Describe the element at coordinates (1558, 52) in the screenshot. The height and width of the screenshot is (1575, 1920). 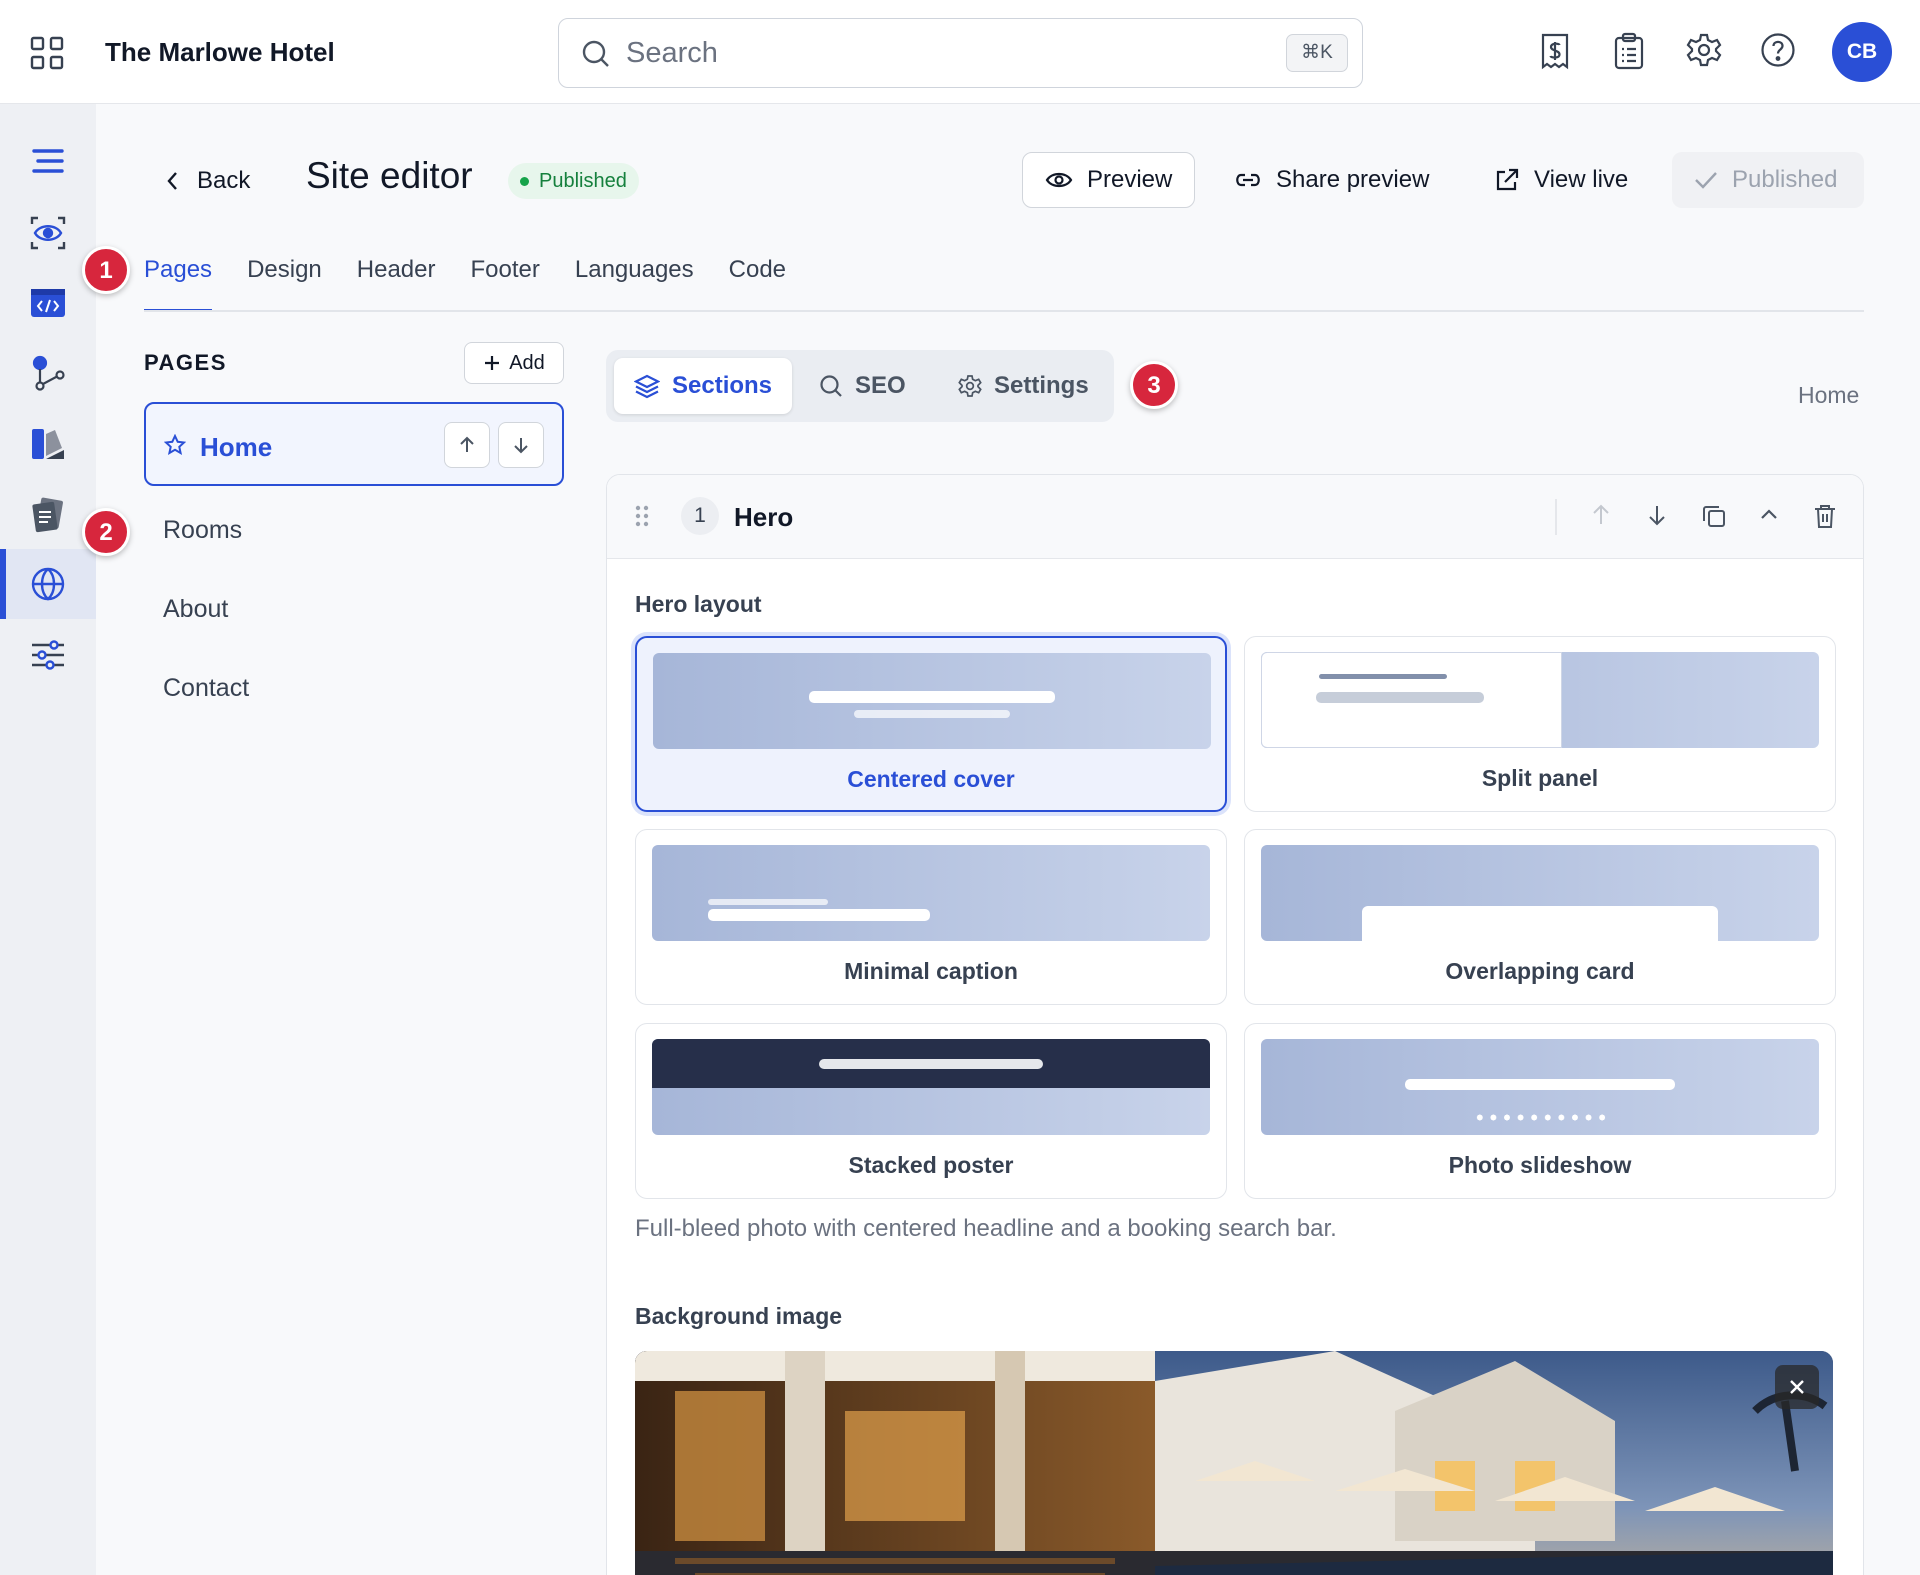
I see `invoice-icon` at that location.